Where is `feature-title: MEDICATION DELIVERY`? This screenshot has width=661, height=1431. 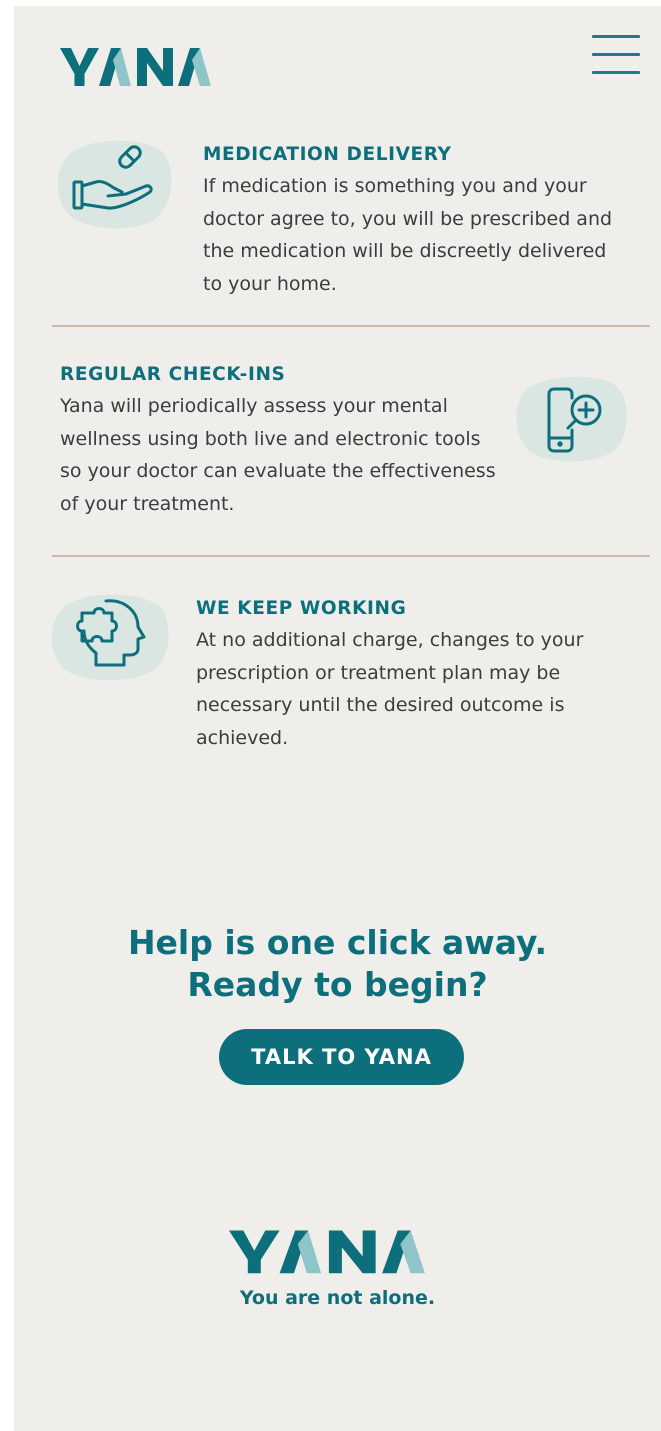 feature-title: MEDICATION DELIVERY is located at coordinates (327, 154).